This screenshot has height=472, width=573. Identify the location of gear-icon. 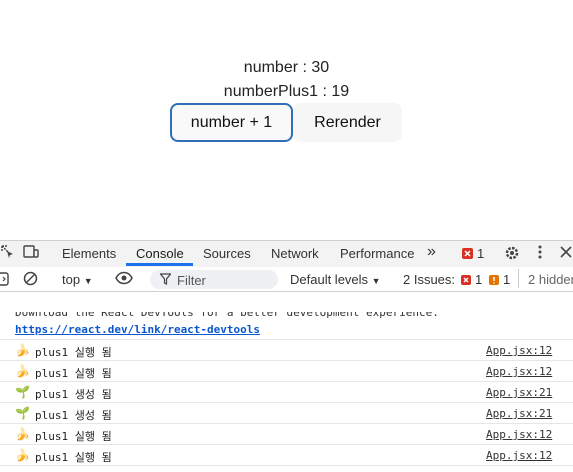
(512, 254).